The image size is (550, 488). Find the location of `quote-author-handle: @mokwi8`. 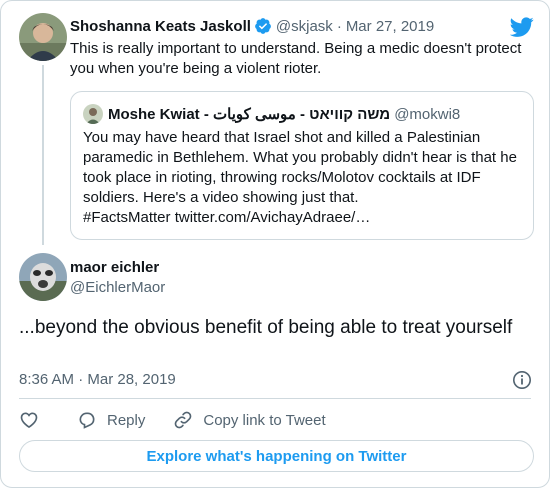

quote-author-handle: @mokwi8 is located at coordinates (427, 114).